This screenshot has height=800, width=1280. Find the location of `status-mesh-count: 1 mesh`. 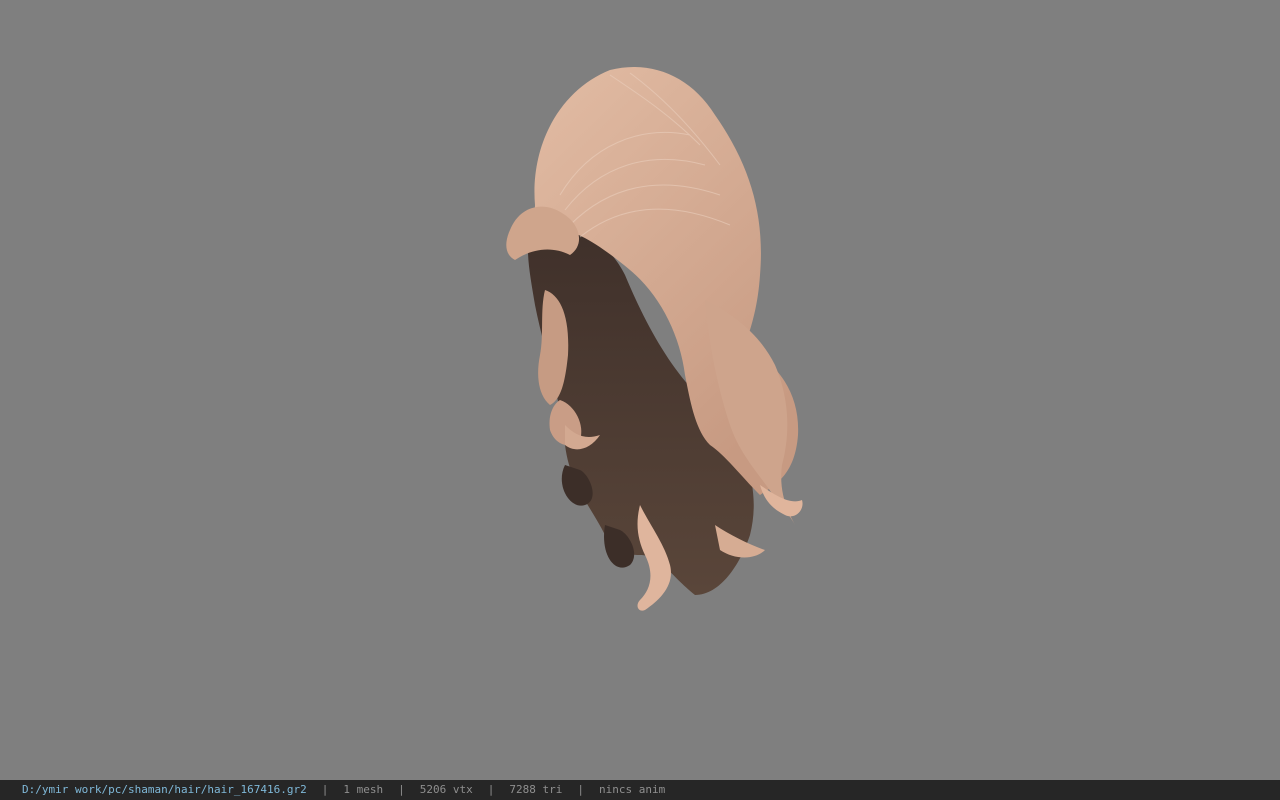

status-mesh-count: 1 mesh is located at coordinates (363, 789).